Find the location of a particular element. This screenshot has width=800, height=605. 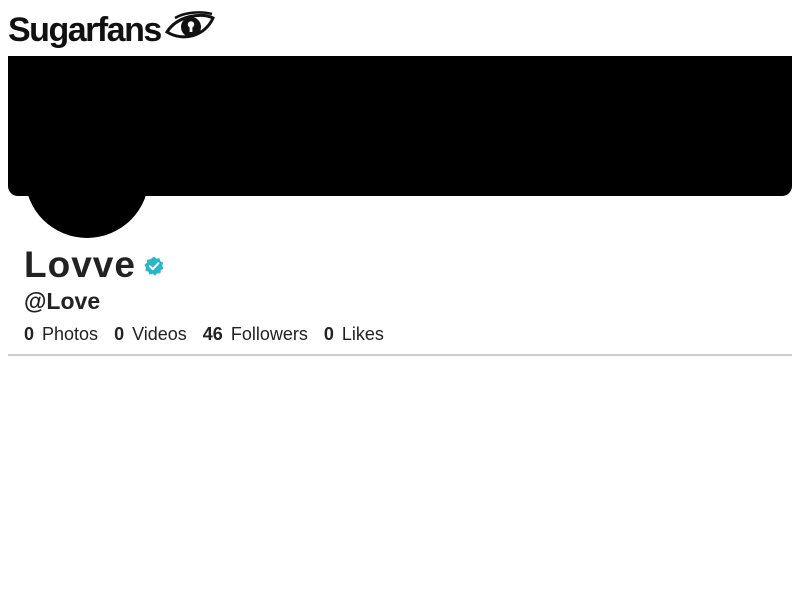

stat-label: Followers is located at coordinates (269, 334).